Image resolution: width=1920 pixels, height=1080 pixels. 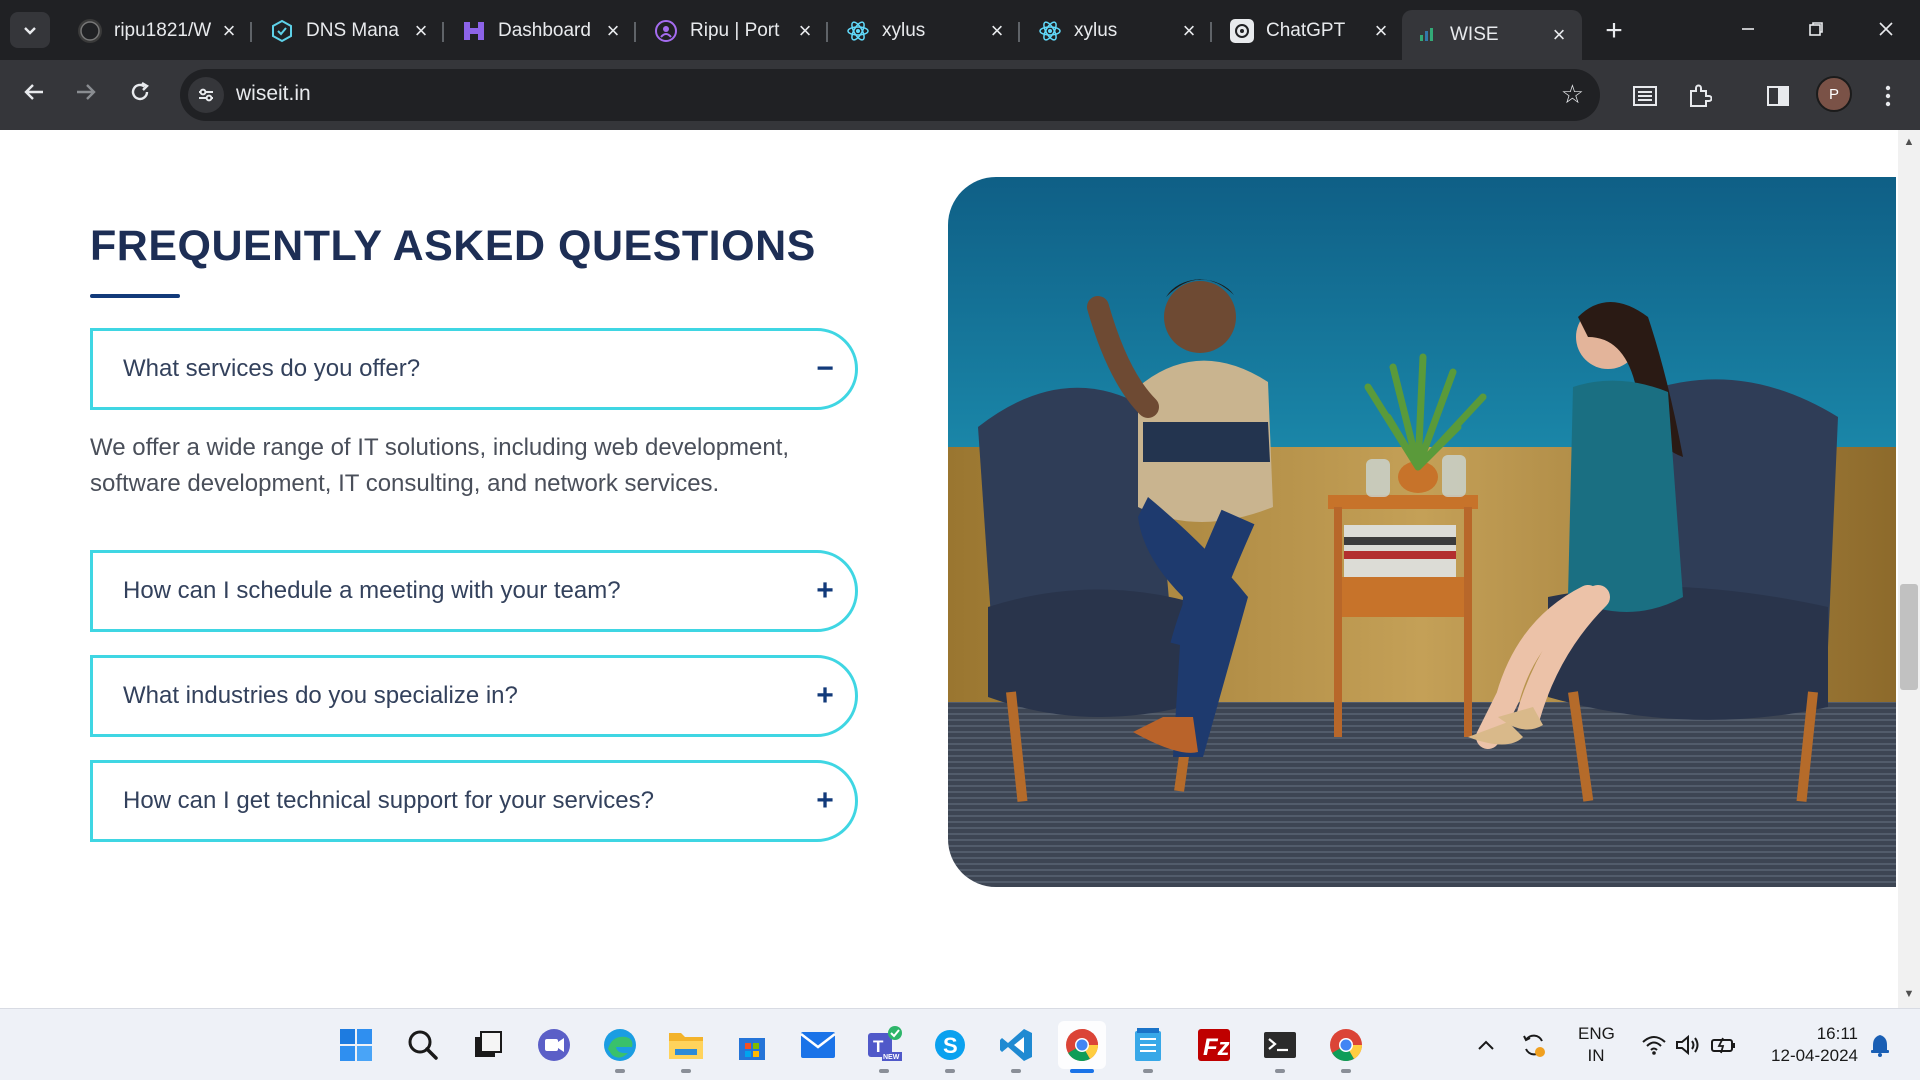 What do you see at coordinates (1016, 1047) in the screenshot?
I see `vscode-icon` at bounding box center [1016, 1047].